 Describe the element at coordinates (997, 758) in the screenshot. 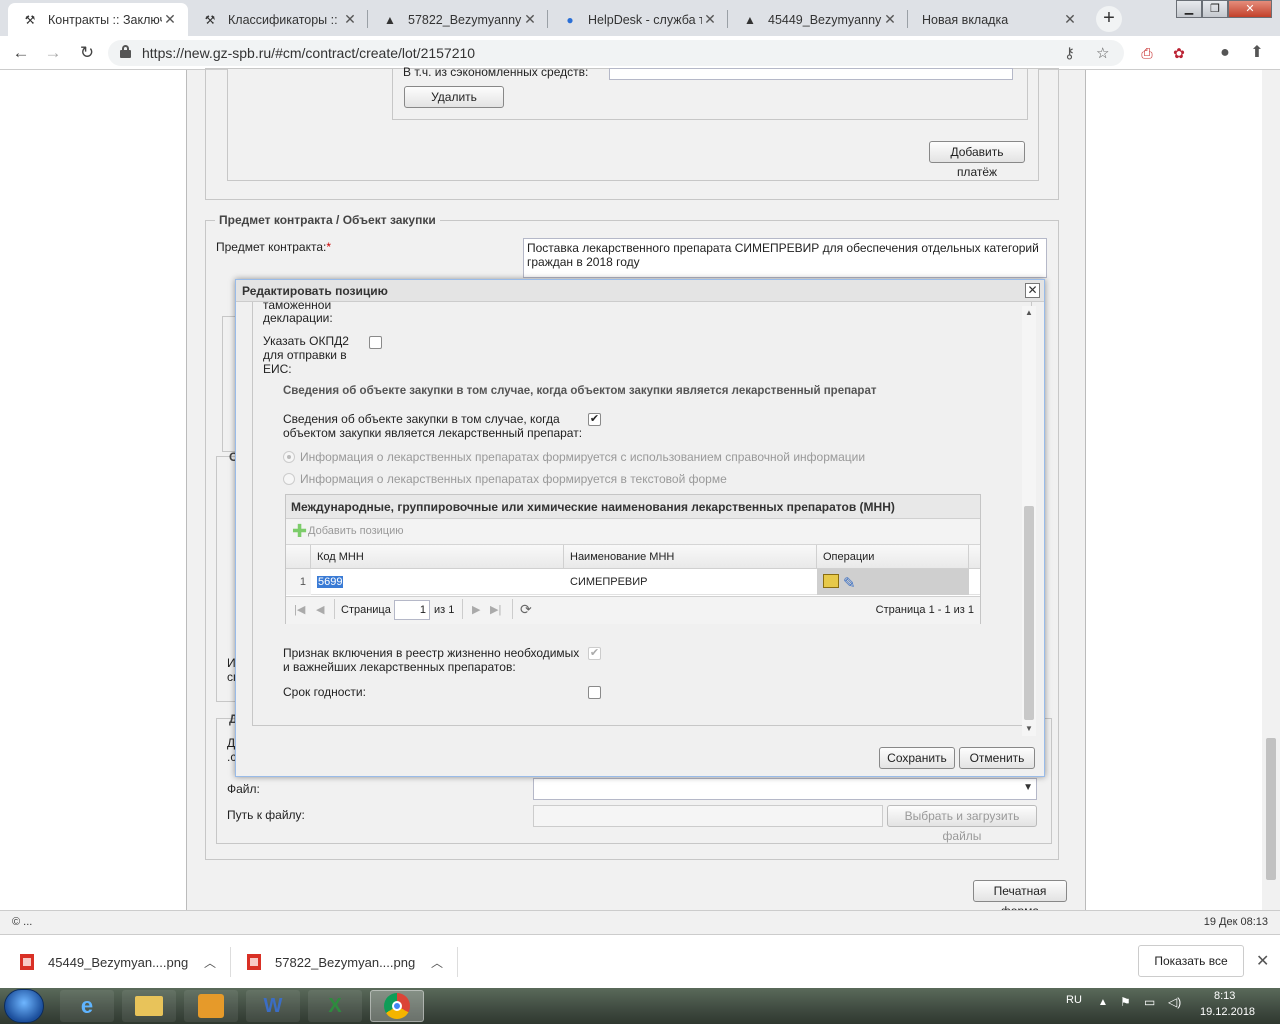

I see `cancel-button: Отменить` at that location.